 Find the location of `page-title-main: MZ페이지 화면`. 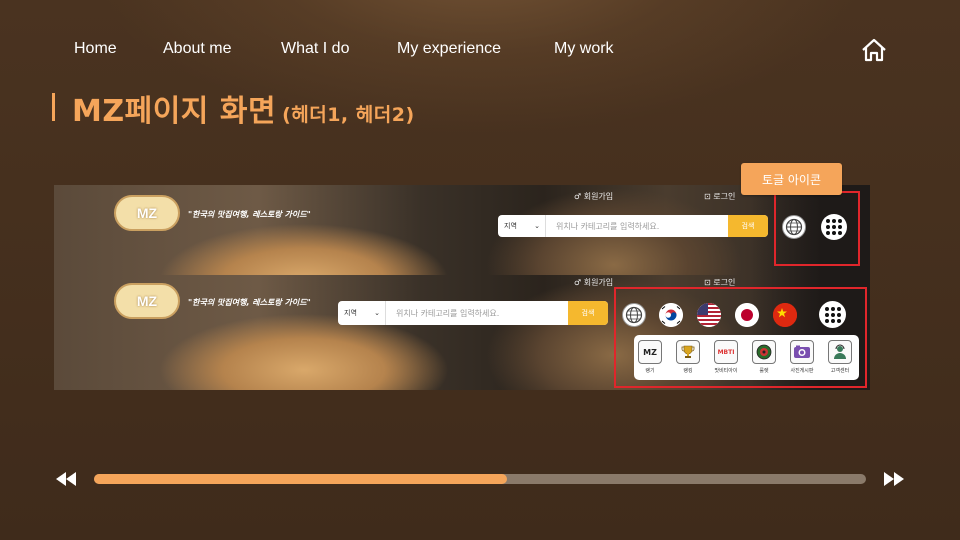

page-title-main: MZ페이지 화면 is located at coordinates (174, 111).